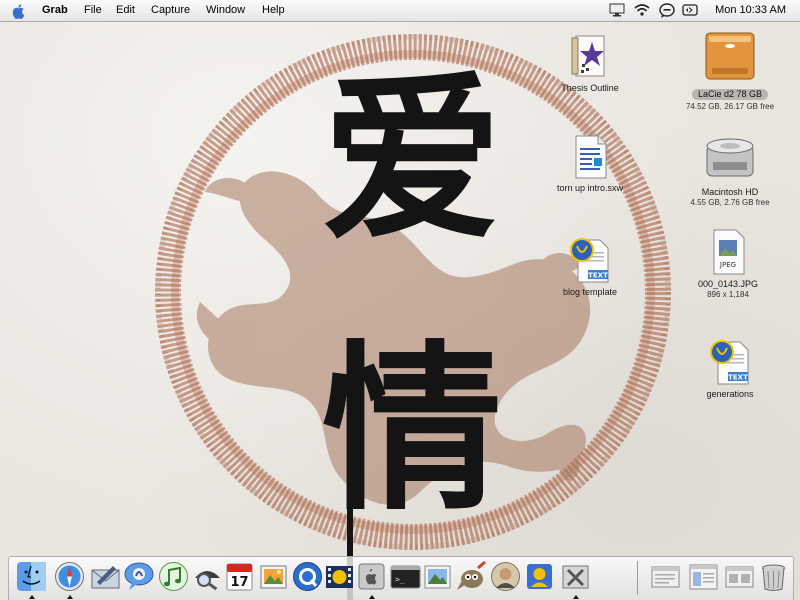  Describe the element at coordinates (730, 394) in the screenshot. I see `desktop-icon-label: generations` at that location.